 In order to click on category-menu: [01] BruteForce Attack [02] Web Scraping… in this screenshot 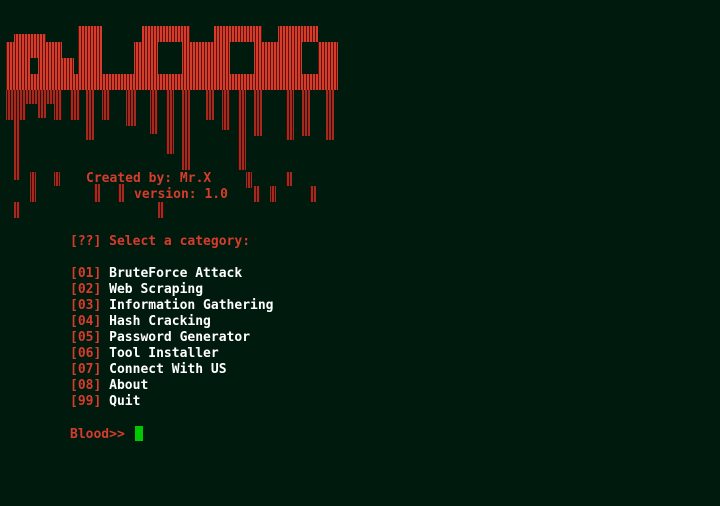, I will do `click(172, 338)`.